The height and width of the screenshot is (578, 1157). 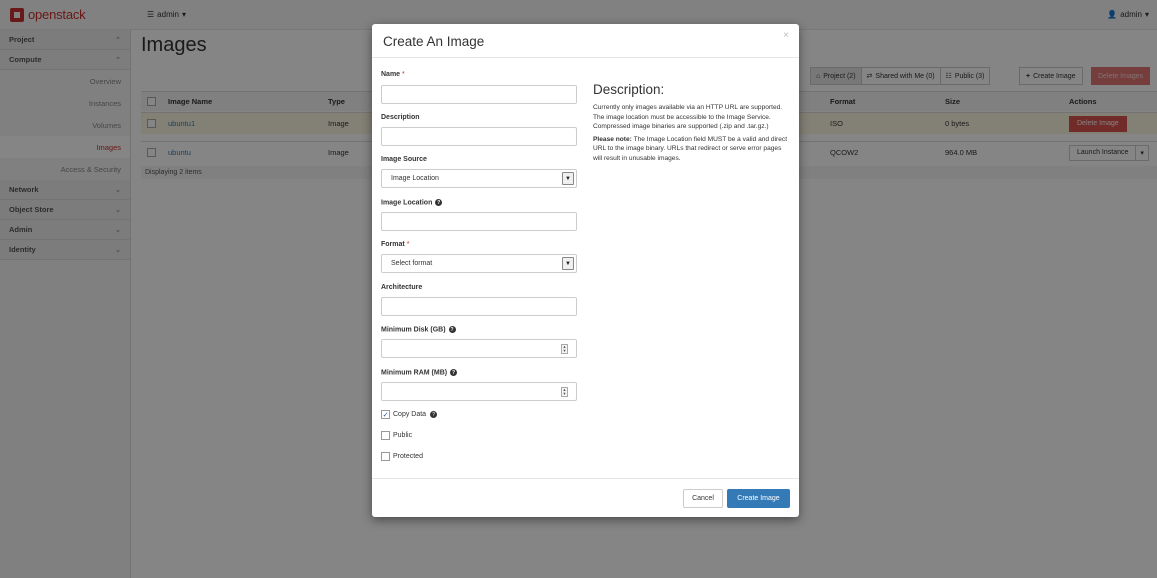 What do you see at coordinates (479, 348) in the screenshot?
I see `minimum-disk-input: ▲ ▼` at bounding box center [479, 348].